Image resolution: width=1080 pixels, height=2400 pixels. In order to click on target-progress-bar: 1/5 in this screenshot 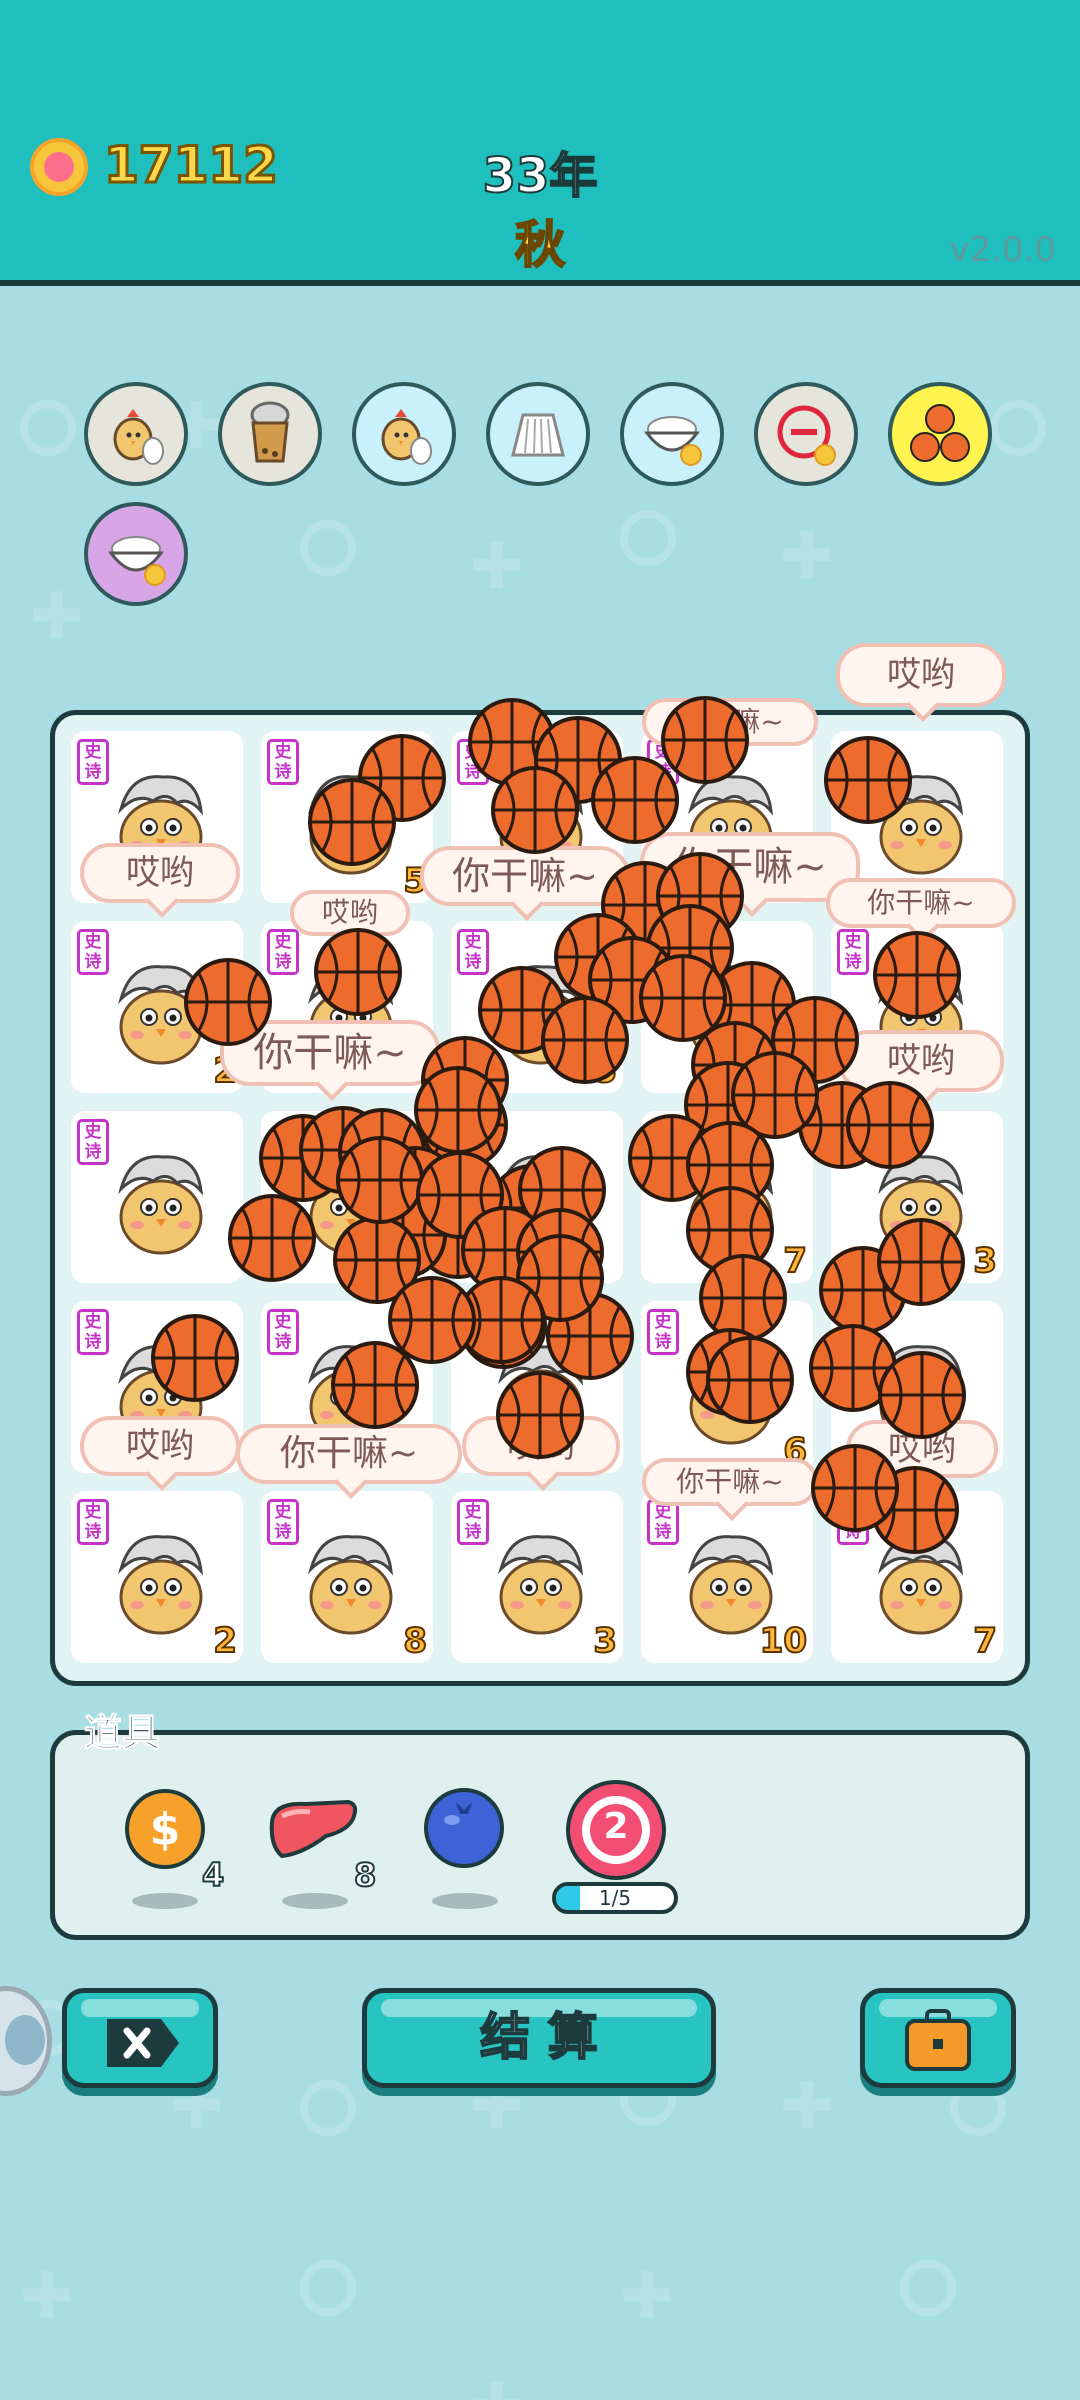, I will do `click(615, 1898)`.